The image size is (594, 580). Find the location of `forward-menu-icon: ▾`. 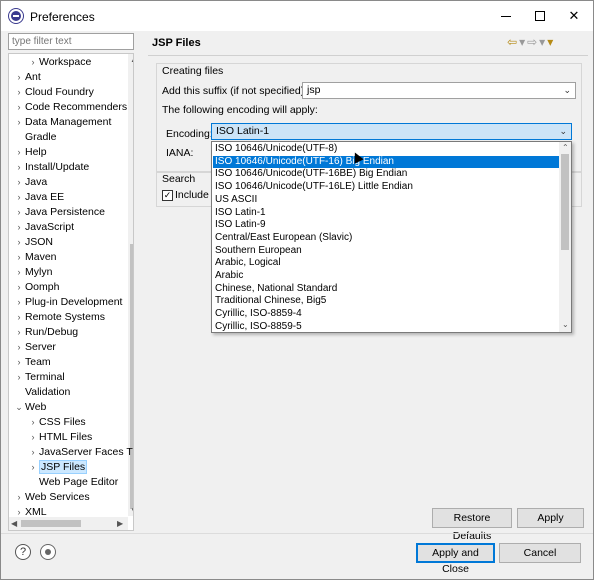

forward-menu-icon: ▾ is located at coordinates (543, 42).